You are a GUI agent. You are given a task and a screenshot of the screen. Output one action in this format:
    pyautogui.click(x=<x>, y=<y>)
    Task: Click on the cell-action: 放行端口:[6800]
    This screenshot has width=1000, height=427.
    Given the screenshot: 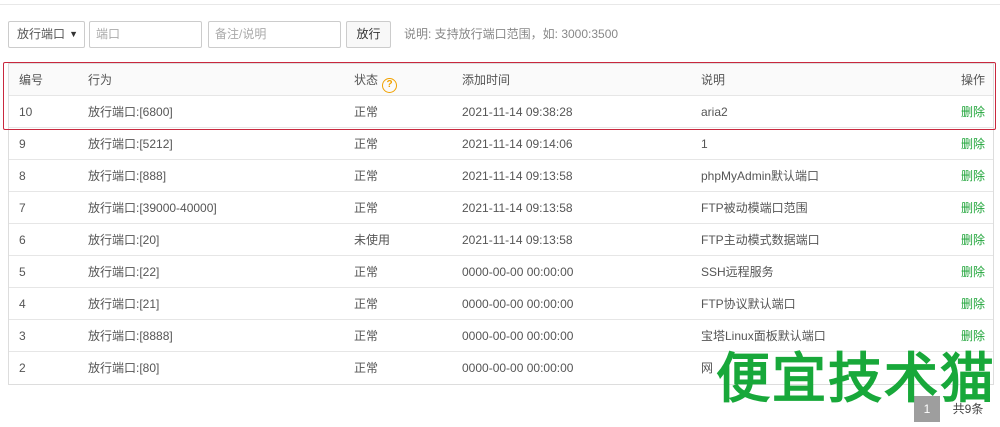 What is the action you would take?
    pyautogui.click(x=130, y=112)
    